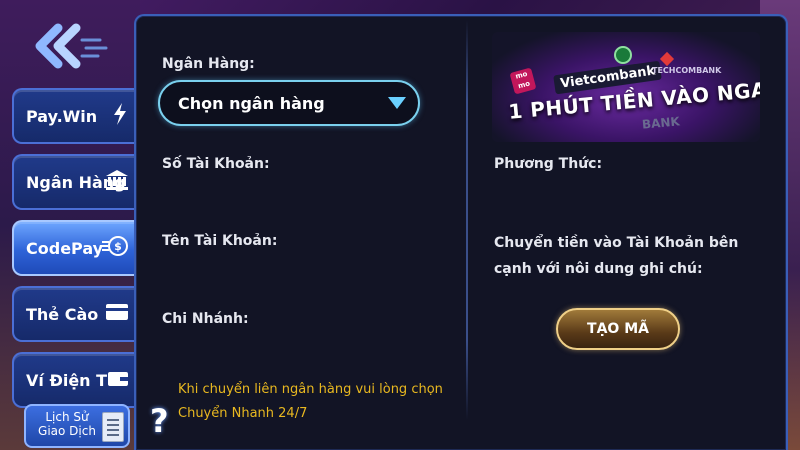  What do you see at coordinates (220, 241) in the screenshot?
I see `account-name-label: Tên Tài Khoản:` at bounding box center [220, 241].